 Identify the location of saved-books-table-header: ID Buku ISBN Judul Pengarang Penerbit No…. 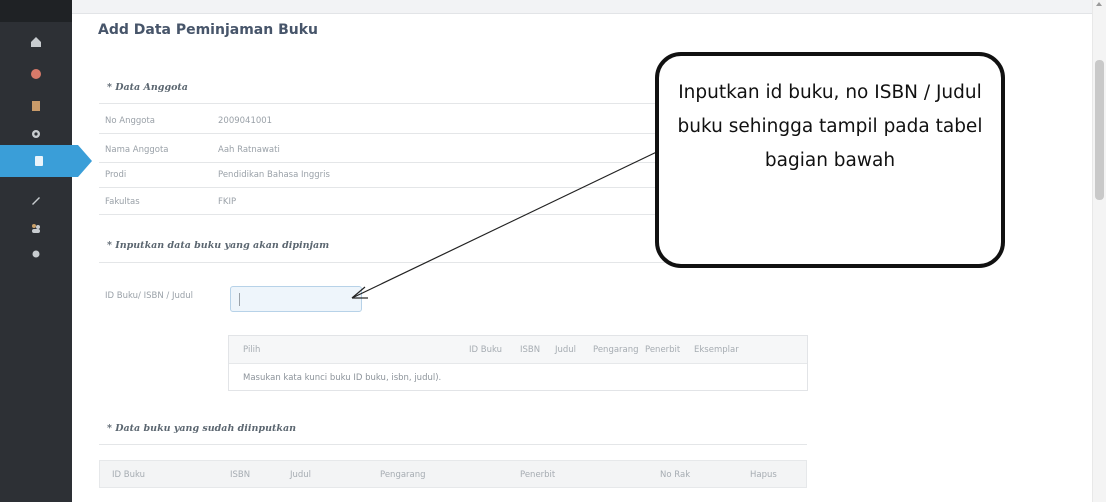
(453, 474).